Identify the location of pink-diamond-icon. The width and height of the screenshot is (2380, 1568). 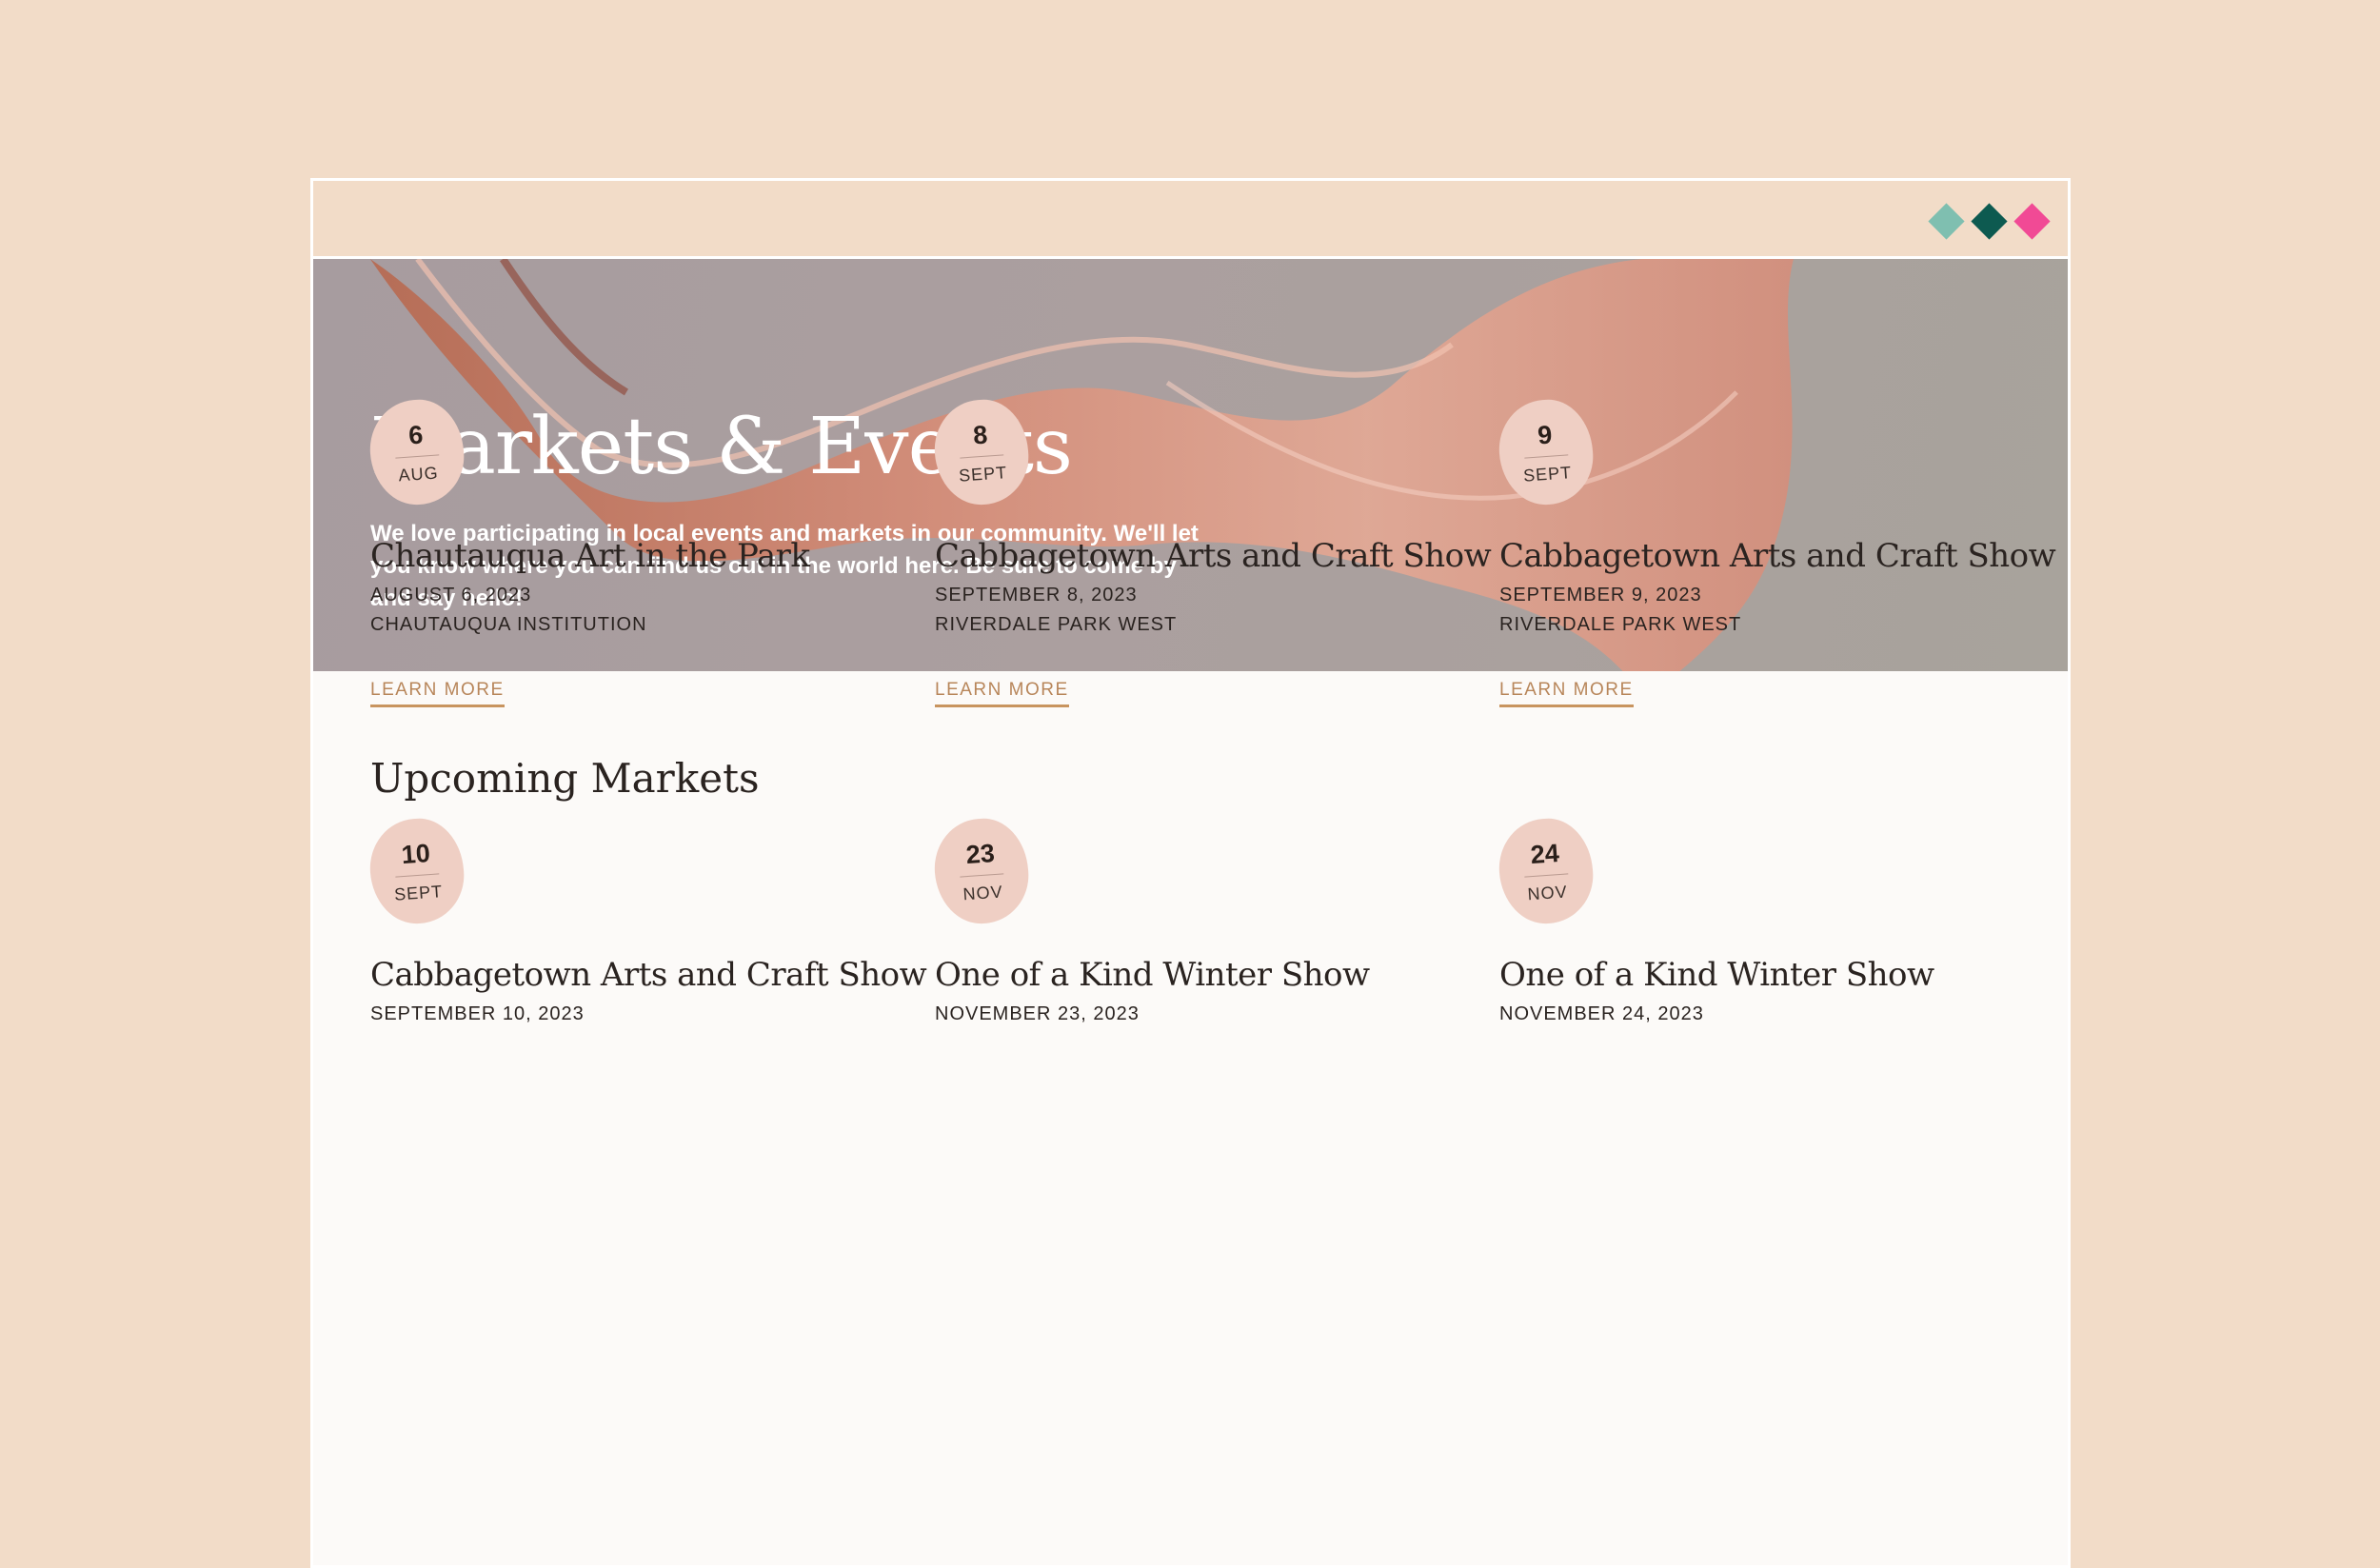
(2032, 222).